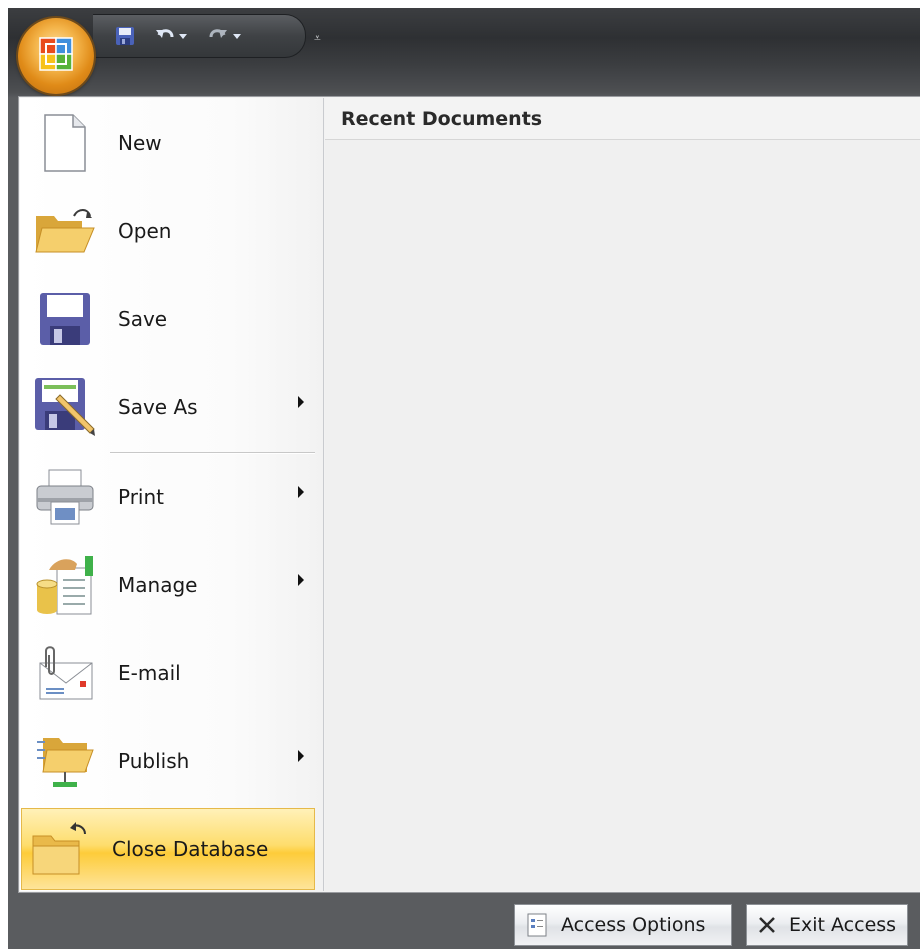  What do you see at coordinates (65, 762) in the screenshot?
I see `publish-folder-icon` at bounding box center [65, 762].